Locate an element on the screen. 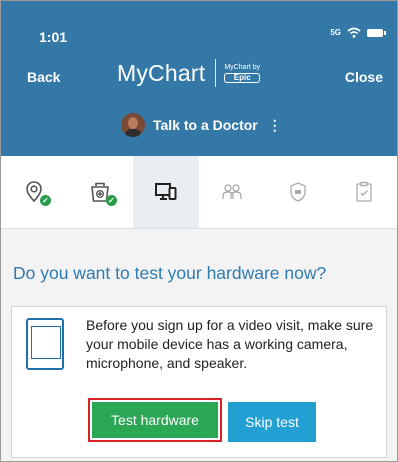 This screenshot has width=398, height=462. people-icon is located at coordinates (232, 191).